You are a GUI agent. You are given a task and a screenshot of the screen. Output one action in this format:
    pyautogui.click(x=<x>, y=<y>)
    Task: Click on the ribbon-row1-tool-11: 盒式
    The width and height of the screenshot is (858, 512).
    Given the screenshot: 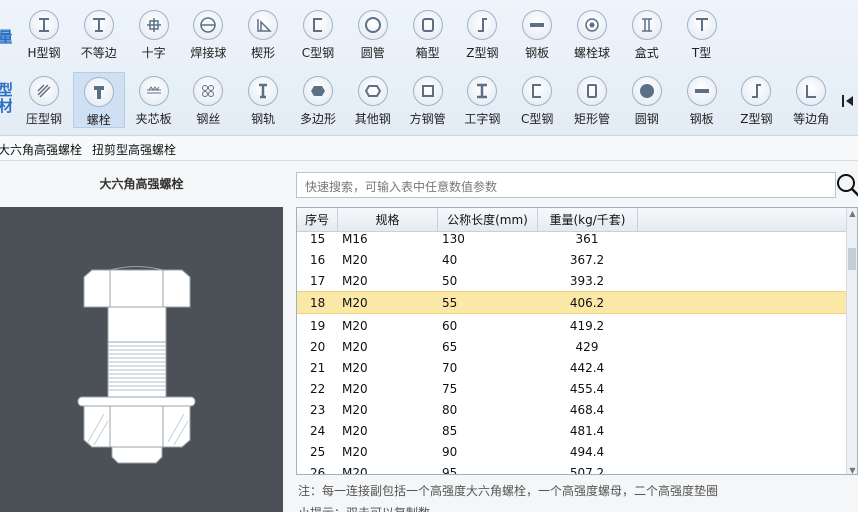 What is the action you would take?
    pyautogui.click(x=647, y=34)
    